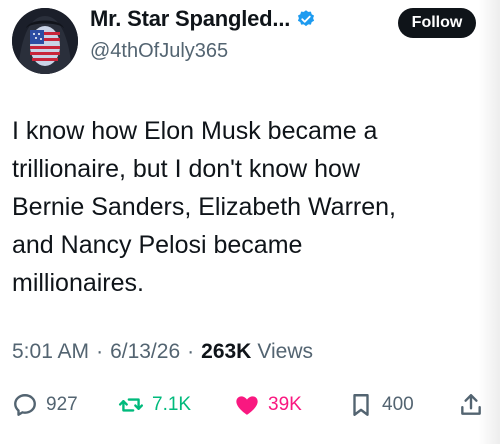  I want to click on tweet-meta: 5:01 AM · 6/13/26 · 263K Views, so click(162, 352).